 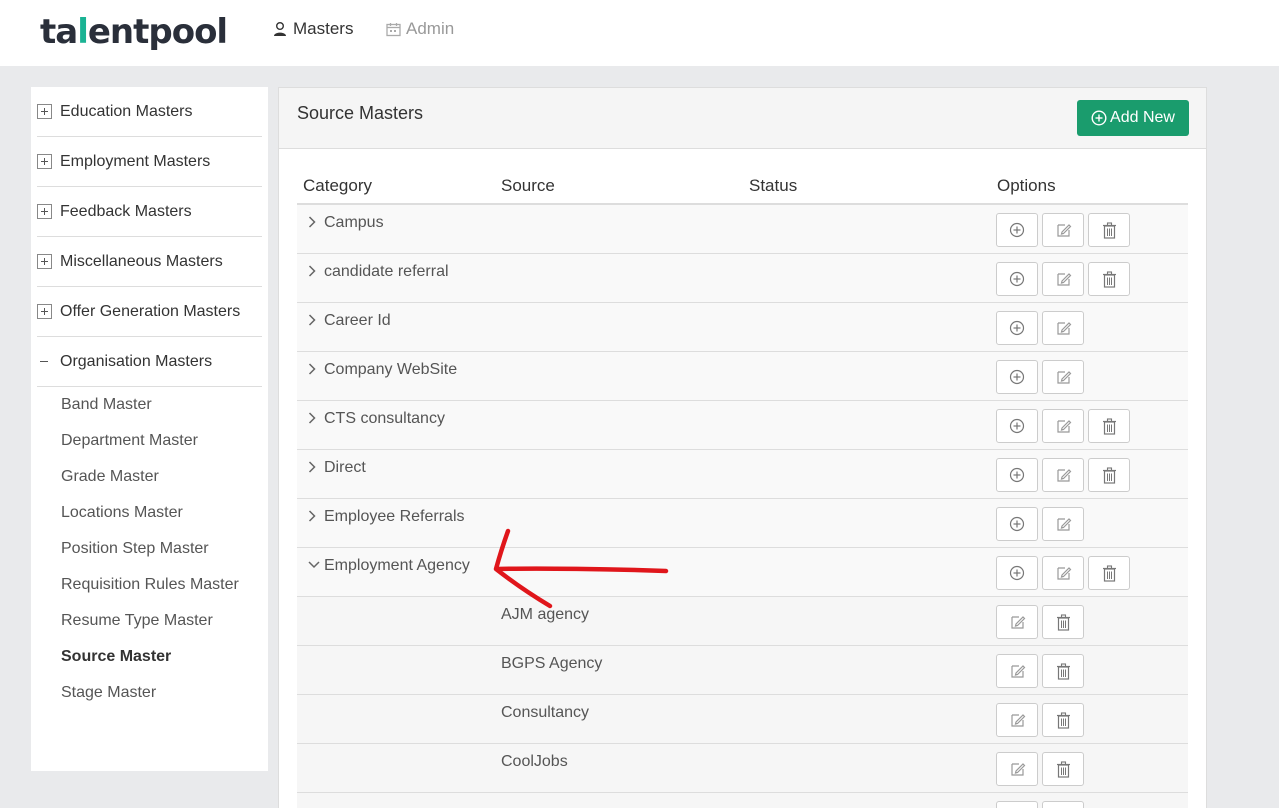 What do you see at coordinates (345, 467) in the screenshot?
I see `category-name: Direct` at bounding box center [345, 467].